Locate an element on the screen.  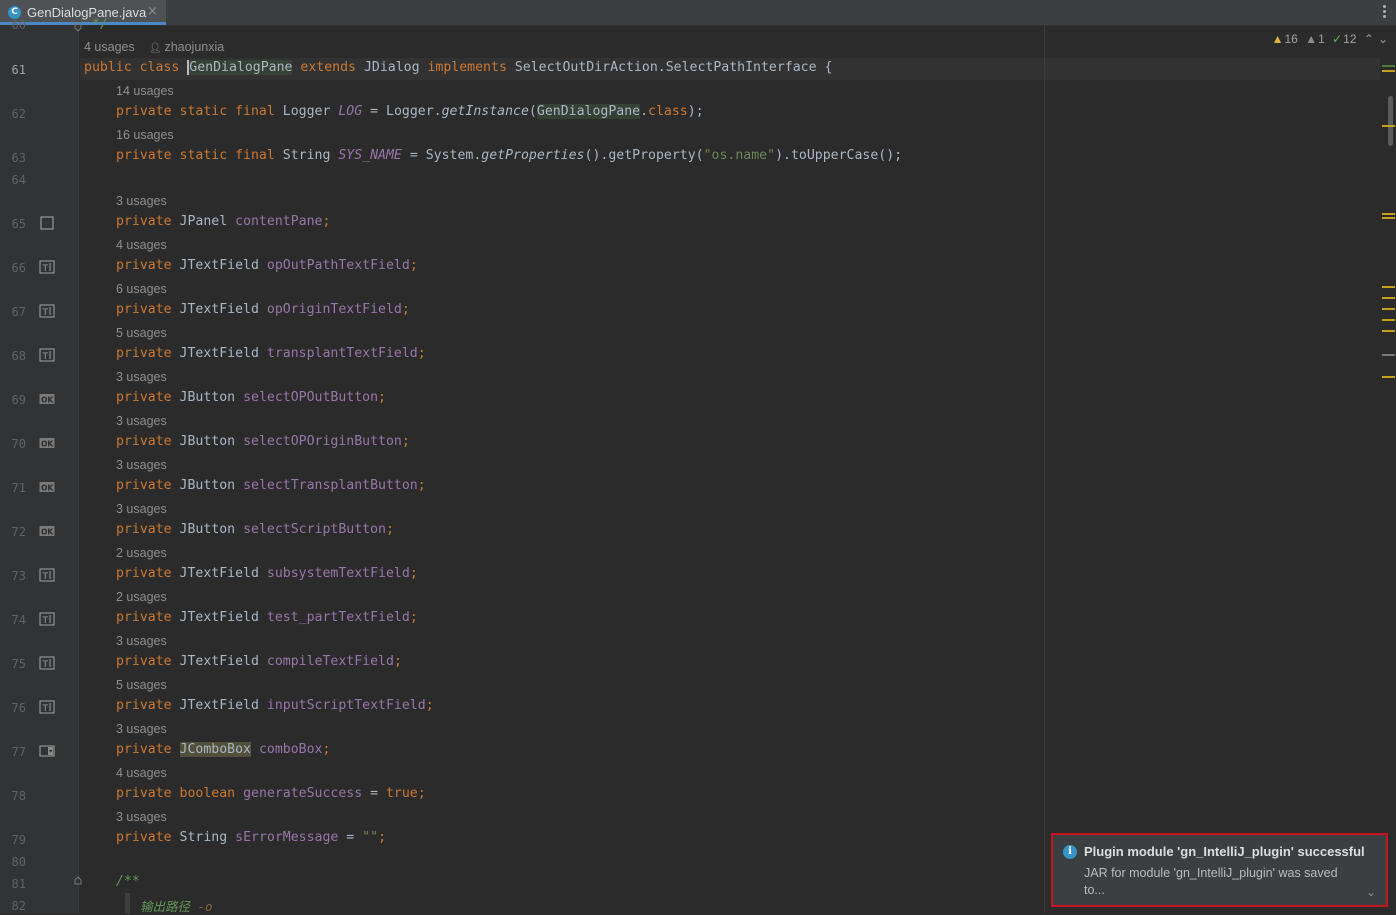
chevron-up-icon: ⌃︎ is located at coordinates (1368, 39).